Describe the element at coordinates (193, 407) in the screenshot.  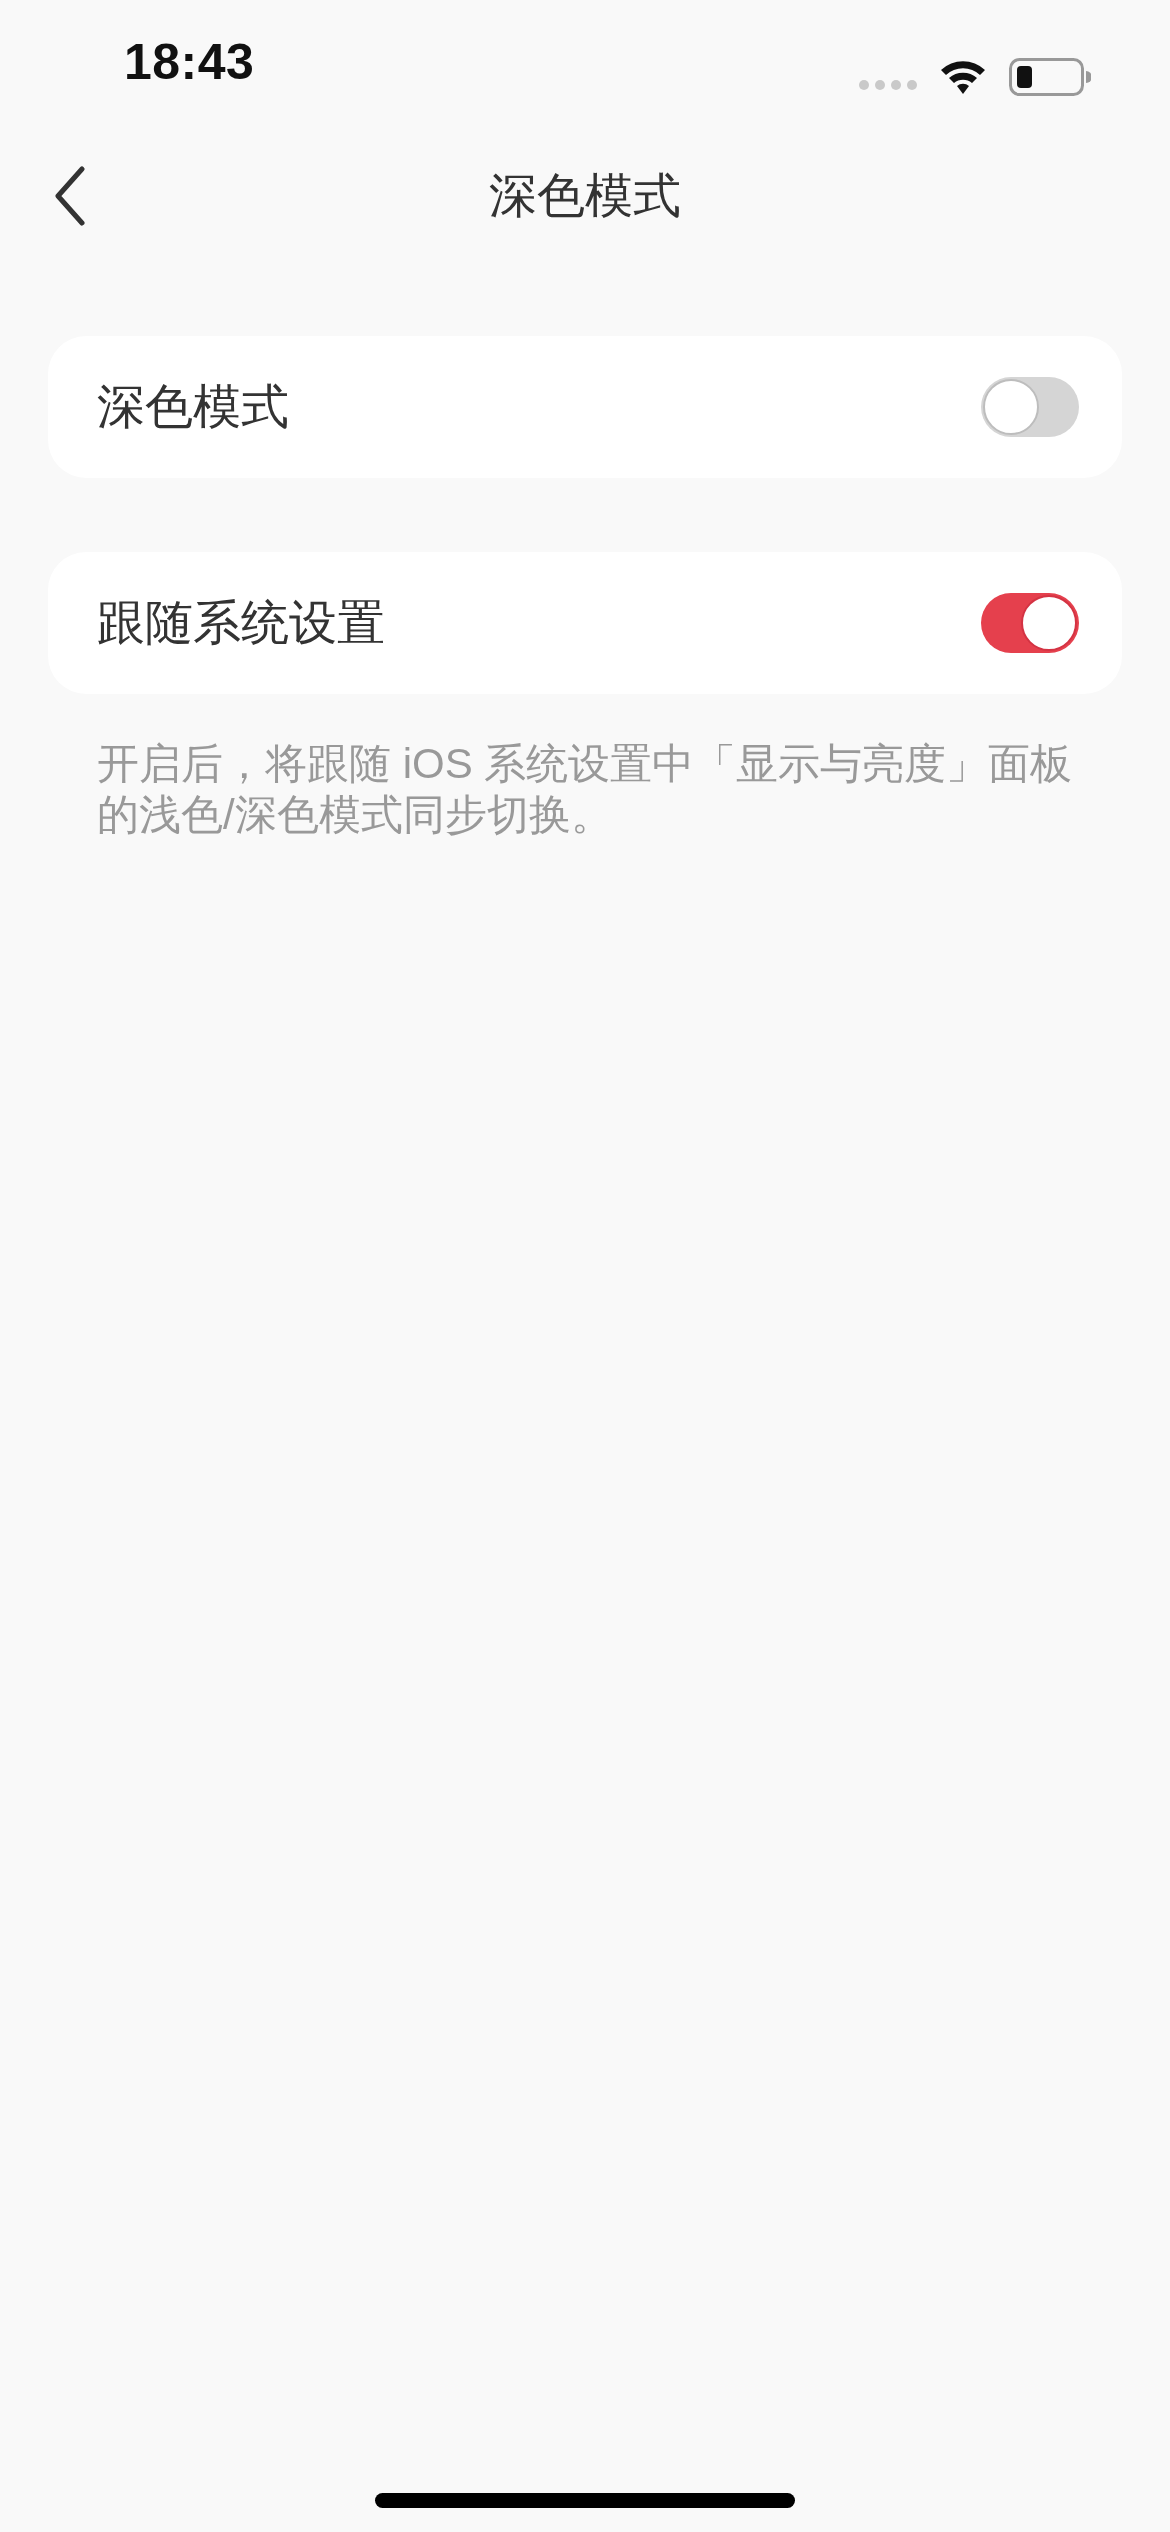
I see `setting-label: 深色模式` at that location.